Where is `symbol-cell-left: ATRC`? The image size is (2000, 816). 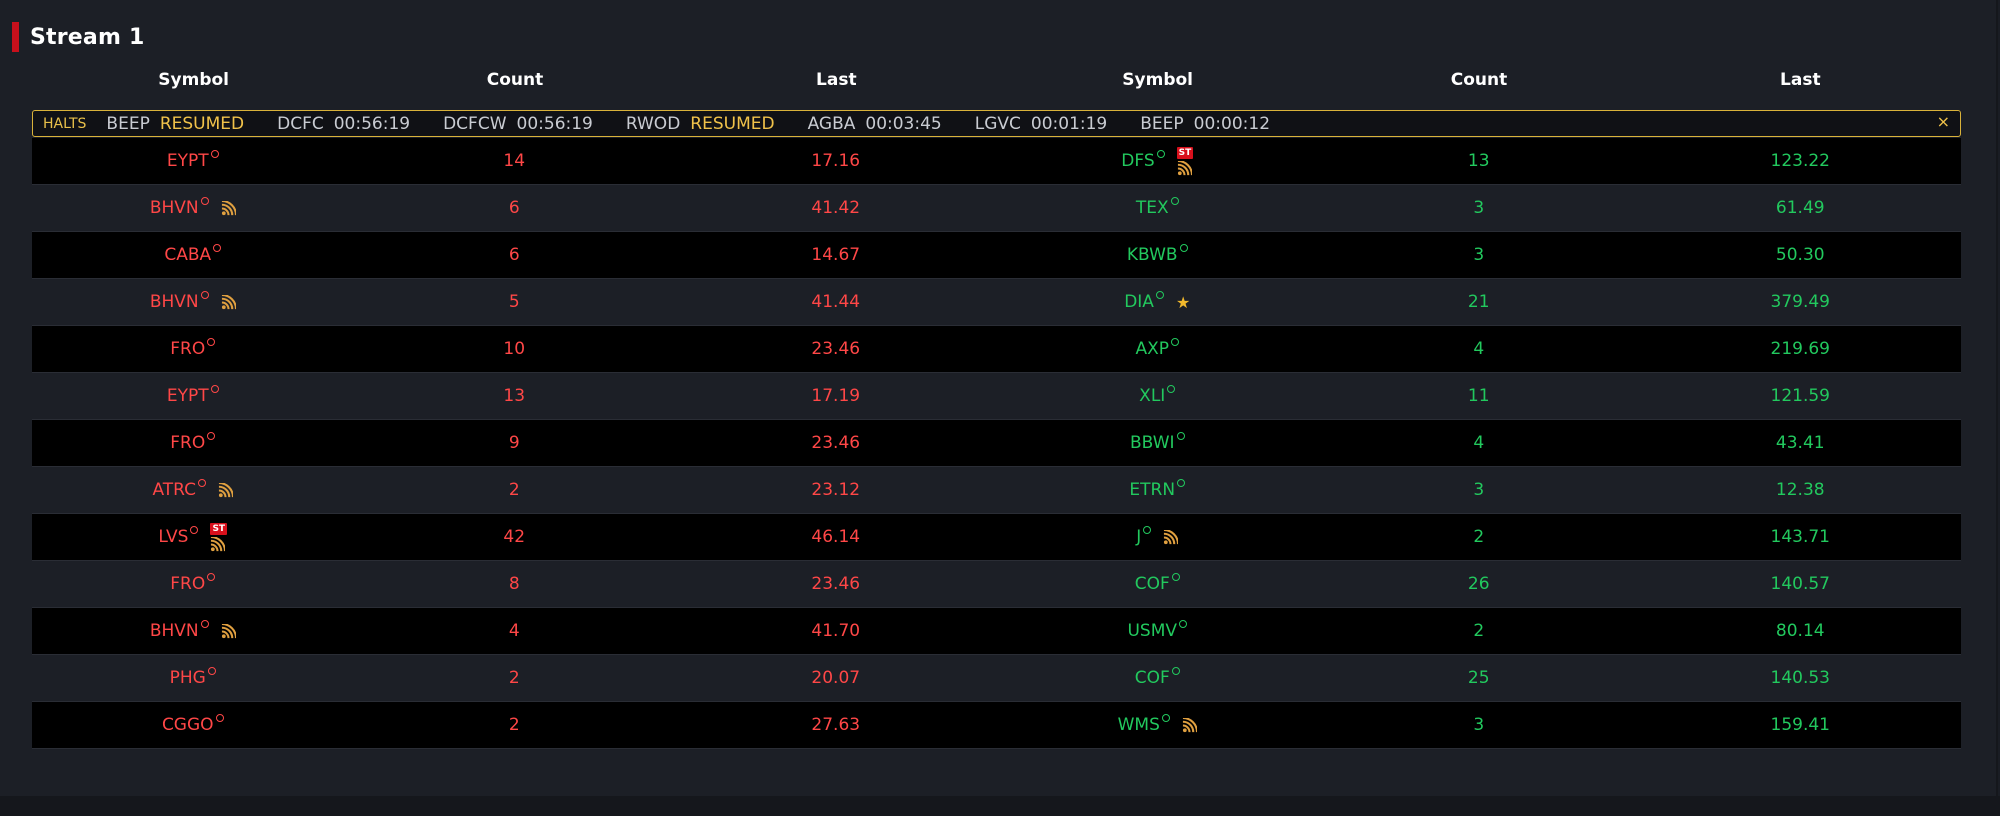 symbol-cell-left: ATRC is located at coordinates (193, 489).